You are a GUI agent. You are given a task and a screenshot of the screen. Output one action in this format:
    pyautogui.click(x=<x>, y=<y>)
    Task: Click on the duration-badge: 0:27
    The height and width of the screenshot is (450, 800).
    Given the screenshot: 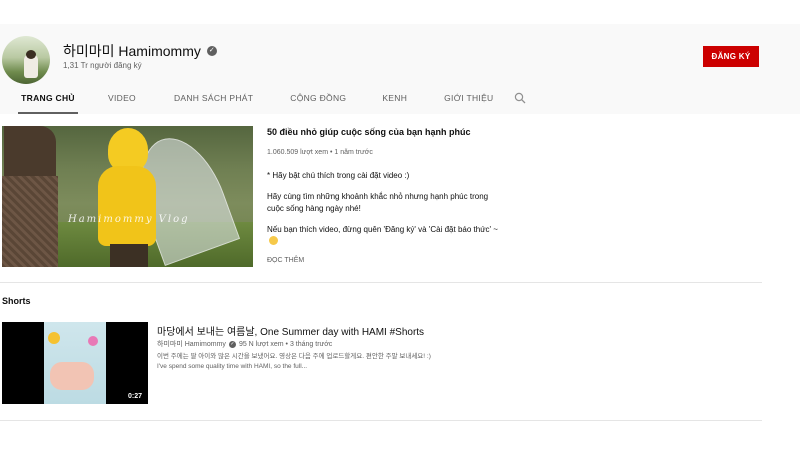 What is the action you would take?
    pyautogui.click(x=134, y=396)
    